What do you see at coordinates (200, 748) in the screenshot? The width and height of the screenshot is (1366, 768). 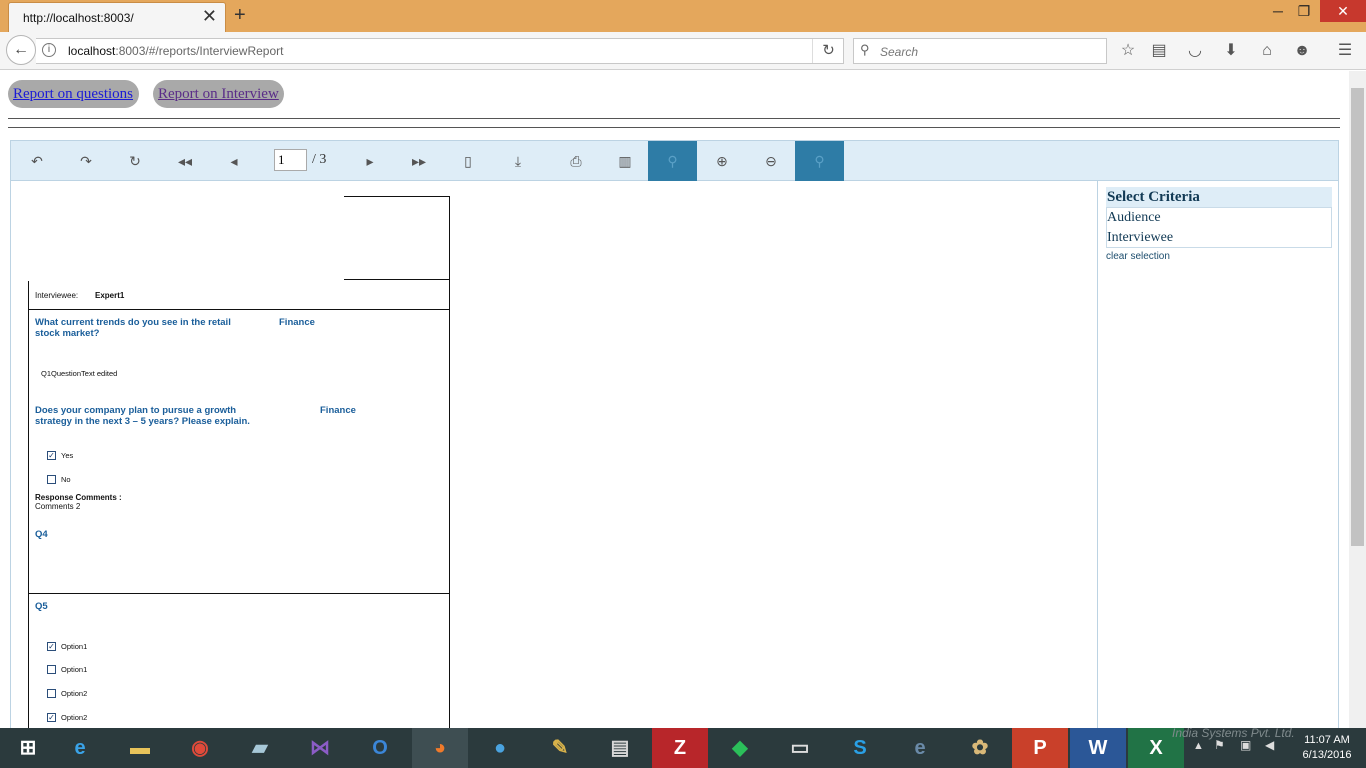 I see `chrome-icon: ◉` at bounding box center [200, 748].